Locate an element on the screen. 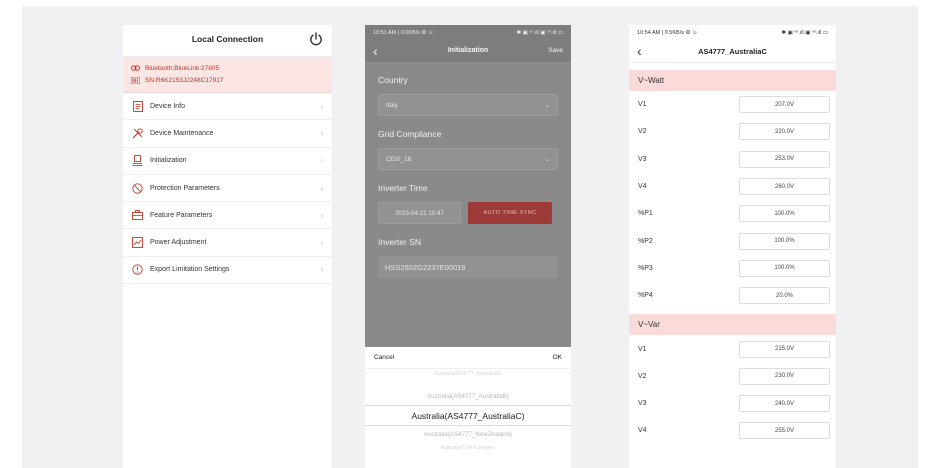 The height and width of the screenshot is (468, 935). param-row: %P3 100.0% is located at coordinates (732, 268).